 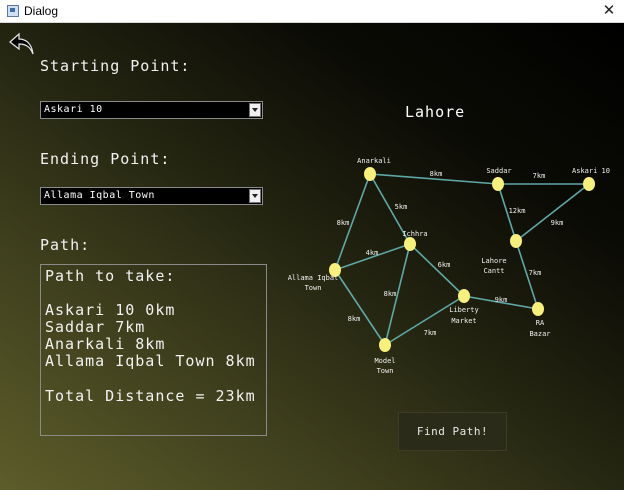 What do you see at coordinates (464, 296) in the screenshot?
I see `node-liberty` at bounding box center [464, 296].